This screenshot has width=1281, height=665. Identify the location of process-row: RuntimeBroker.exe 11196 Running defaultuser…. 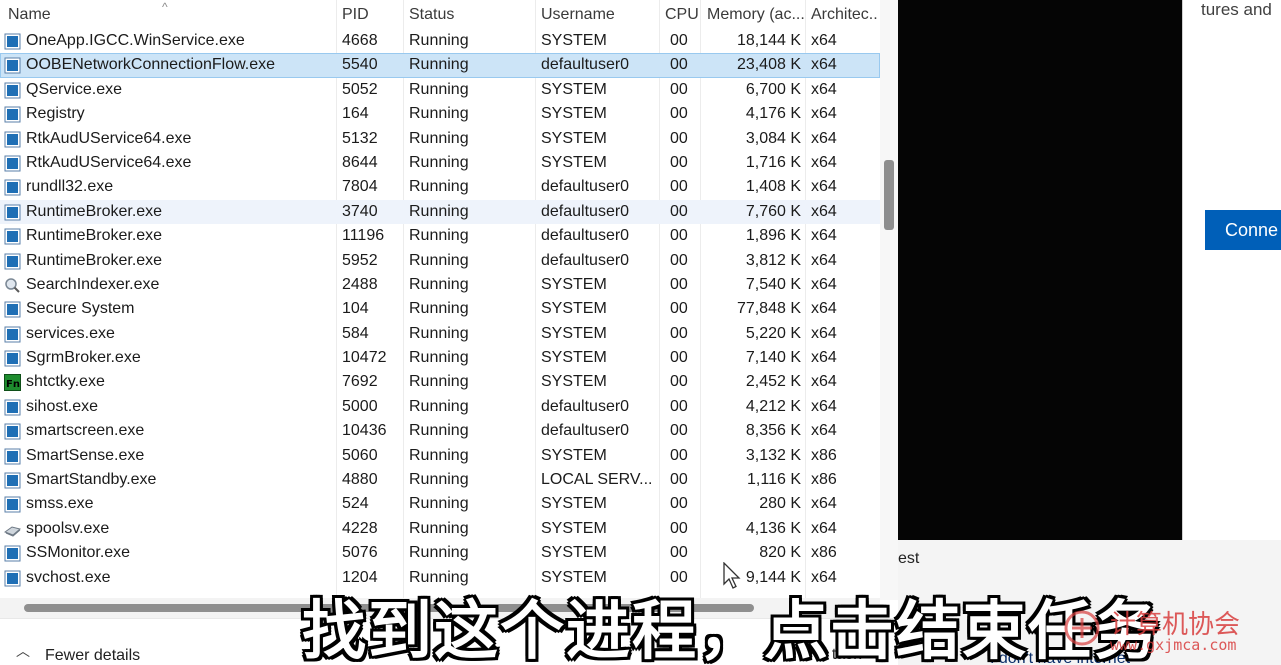
(440, 236).